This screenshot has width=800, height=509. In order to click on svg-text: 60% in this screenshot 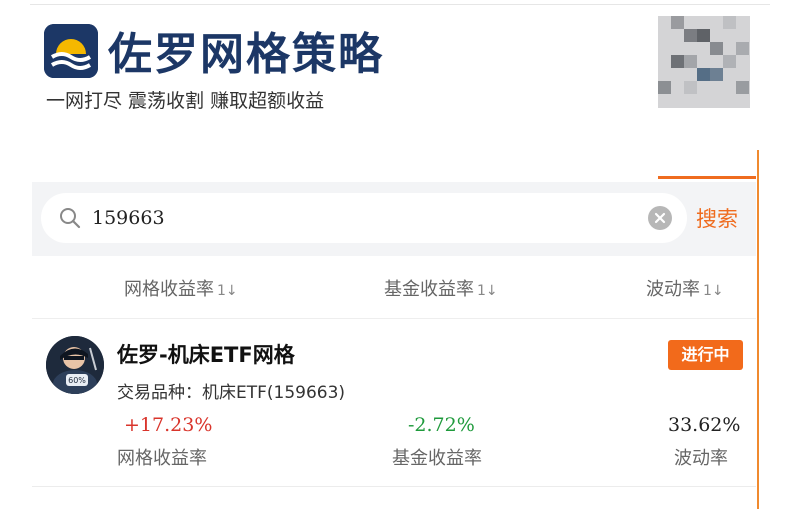, I will do `click(77, 380)`.